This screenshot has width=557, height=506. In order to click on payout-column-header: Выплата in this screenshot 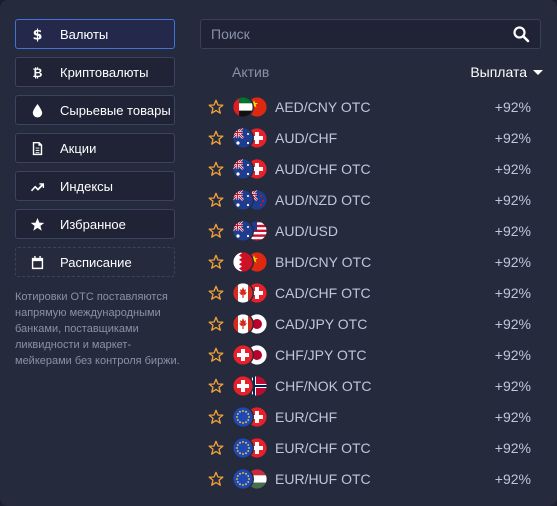, I will do `click(498, 72)`.